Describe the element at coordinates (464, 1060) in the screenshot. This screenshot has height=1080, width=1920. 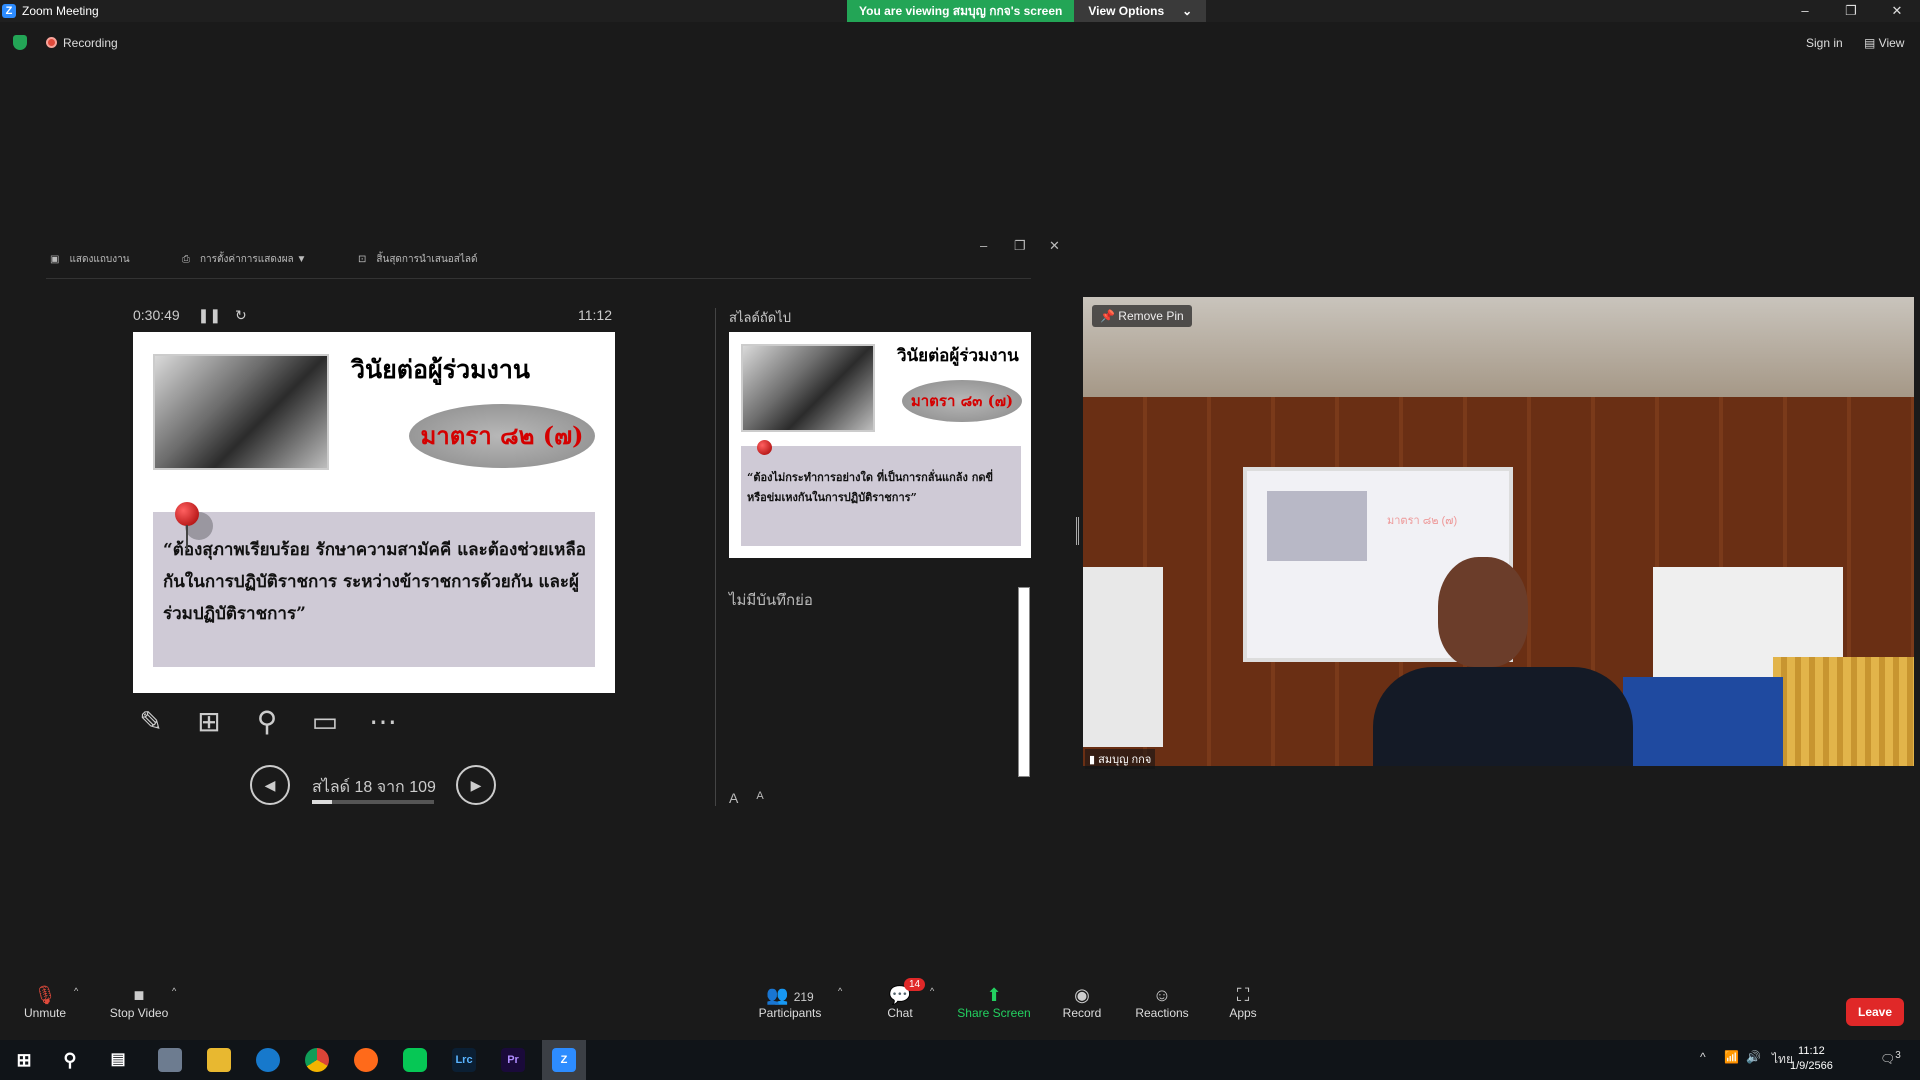
I see `lightroom-icon: Lrc` at that location.